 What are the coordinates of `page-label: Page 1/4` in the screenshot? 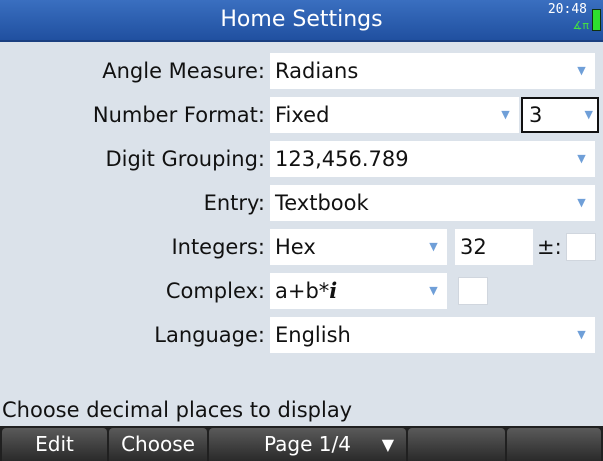 It's located at (307, 444).